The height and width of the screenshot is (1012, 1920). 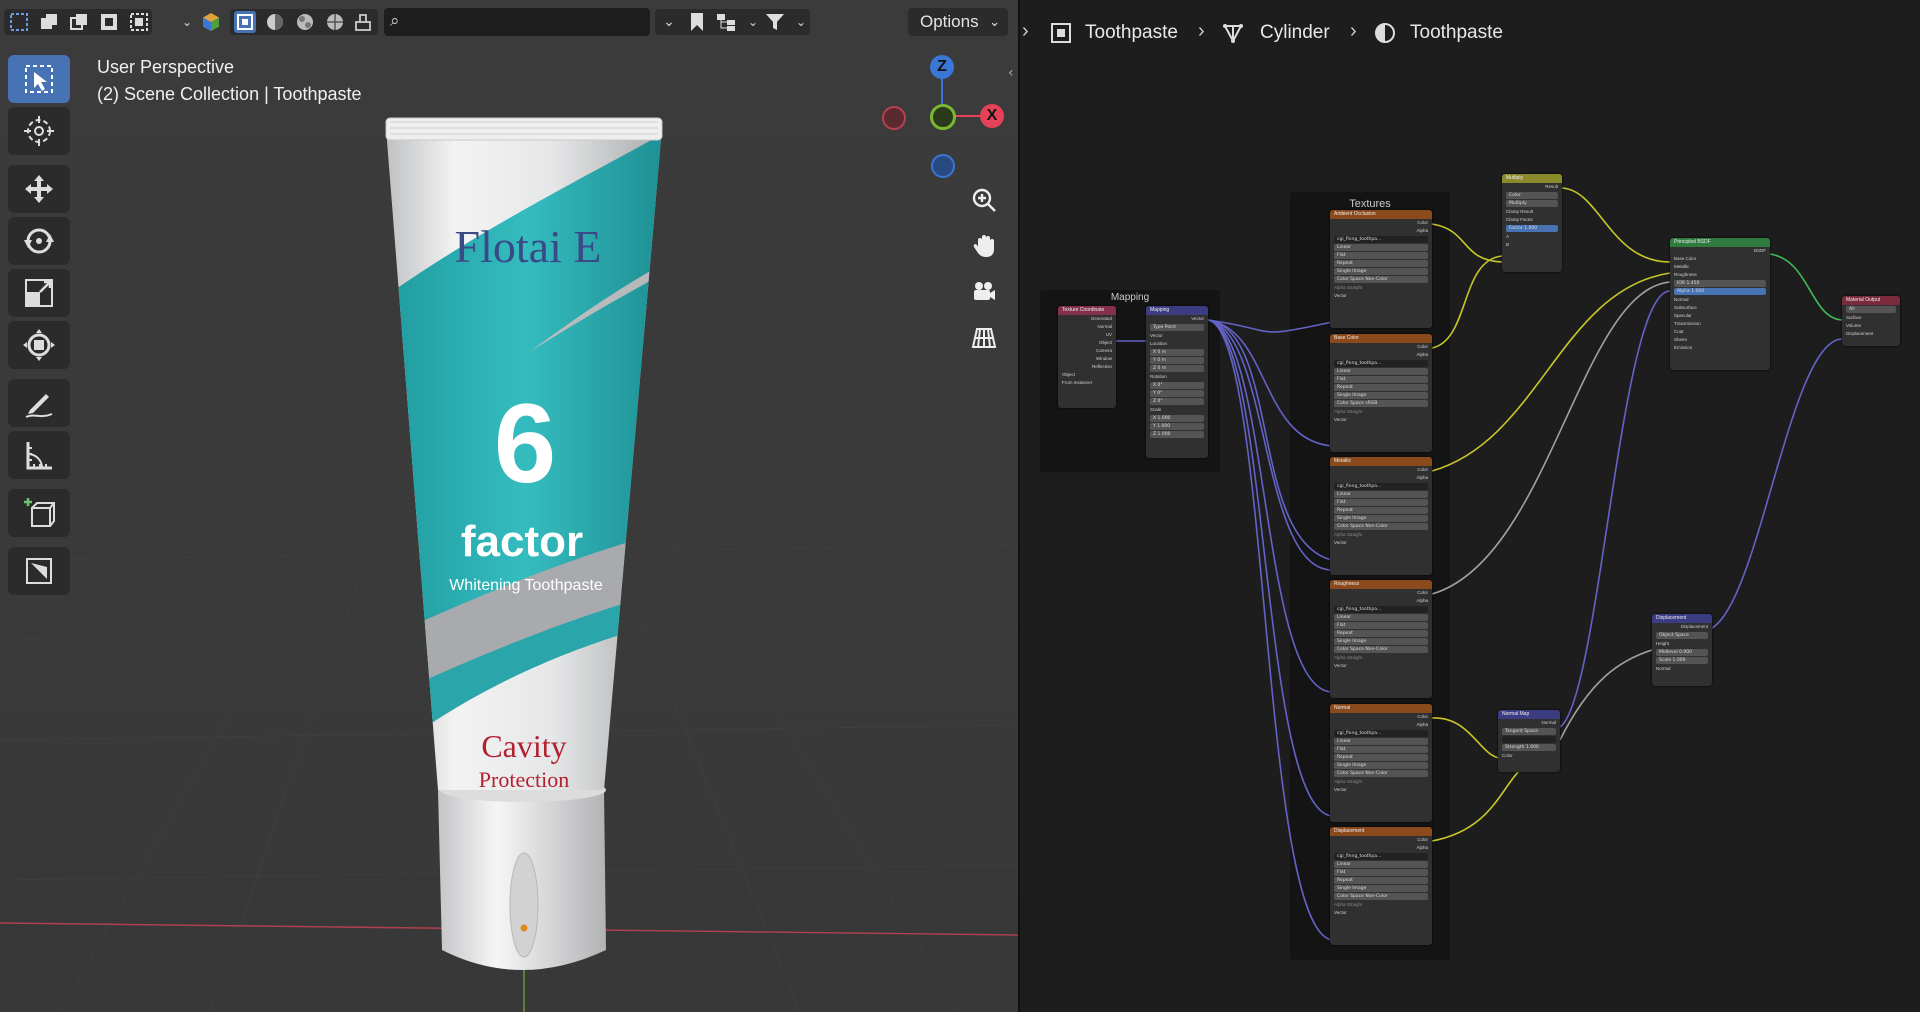 What do you see at coordinates (39, 345) in the screenshot?
I see `transform-tool` at bounding box center [39, 345].